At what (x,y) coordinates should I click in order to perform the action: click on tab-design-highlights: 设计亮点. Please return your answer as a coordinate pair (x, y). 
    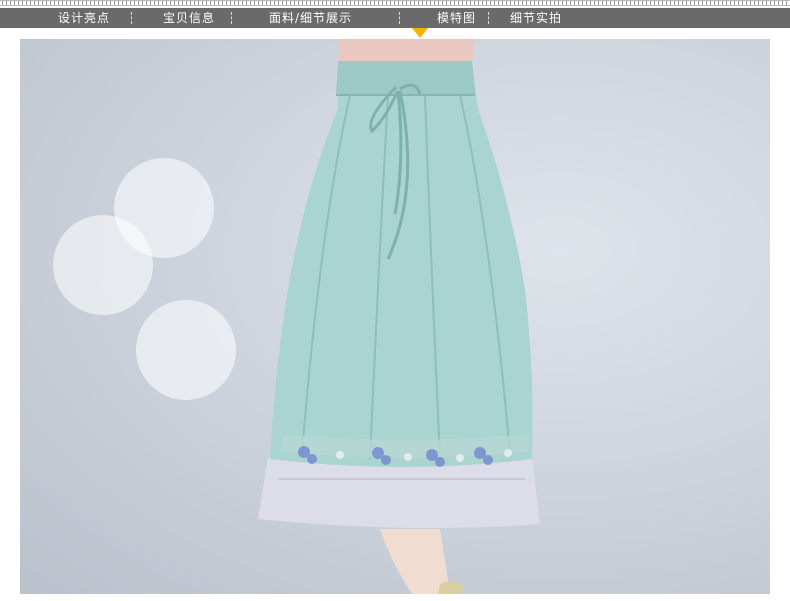
    Looking at the image, I should click on (84, 18).